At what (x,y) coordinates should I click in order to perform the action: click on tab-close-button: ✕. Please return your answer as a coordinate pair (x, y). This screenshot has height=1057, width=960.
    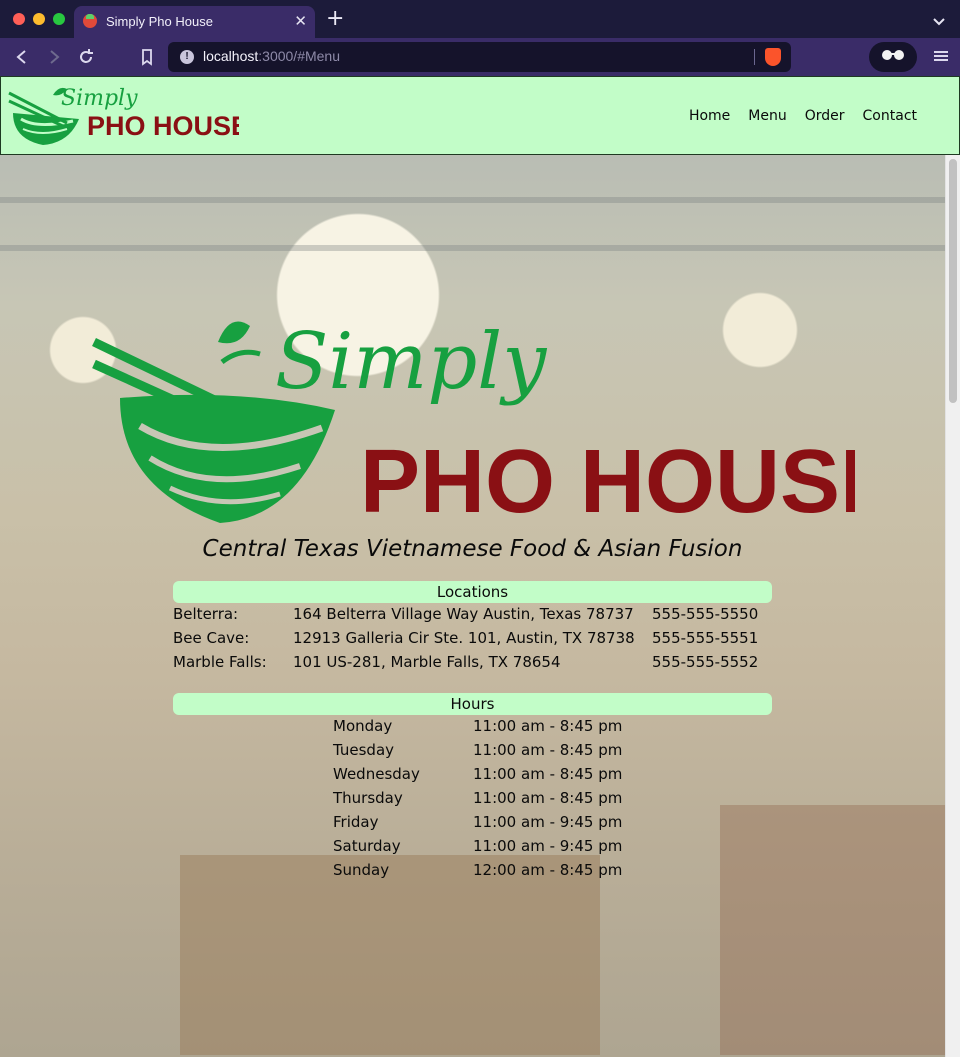
    Looking at the image, I should click on (300, 21).